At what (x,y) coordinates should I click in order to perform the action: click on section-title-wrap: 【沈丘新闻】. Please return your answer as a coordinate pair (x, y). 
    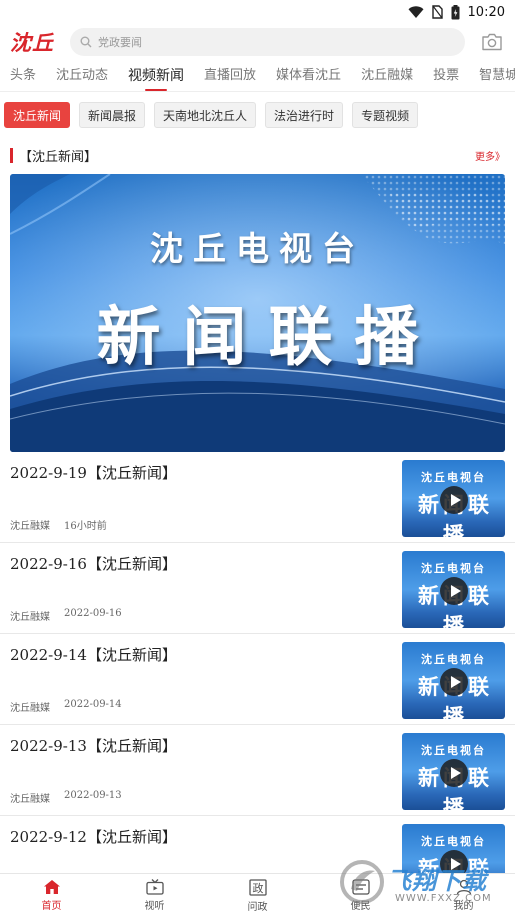
    Looking at the image, I should click on (53, 155).